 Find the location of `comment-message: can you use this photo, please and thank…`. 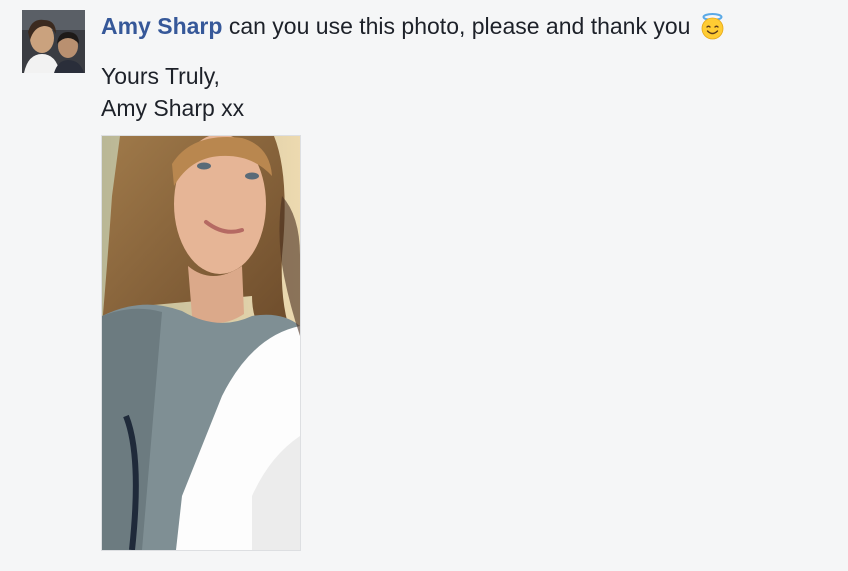

comment-message: can you use this photo, please and thank… is located at coordinates (456, 26).